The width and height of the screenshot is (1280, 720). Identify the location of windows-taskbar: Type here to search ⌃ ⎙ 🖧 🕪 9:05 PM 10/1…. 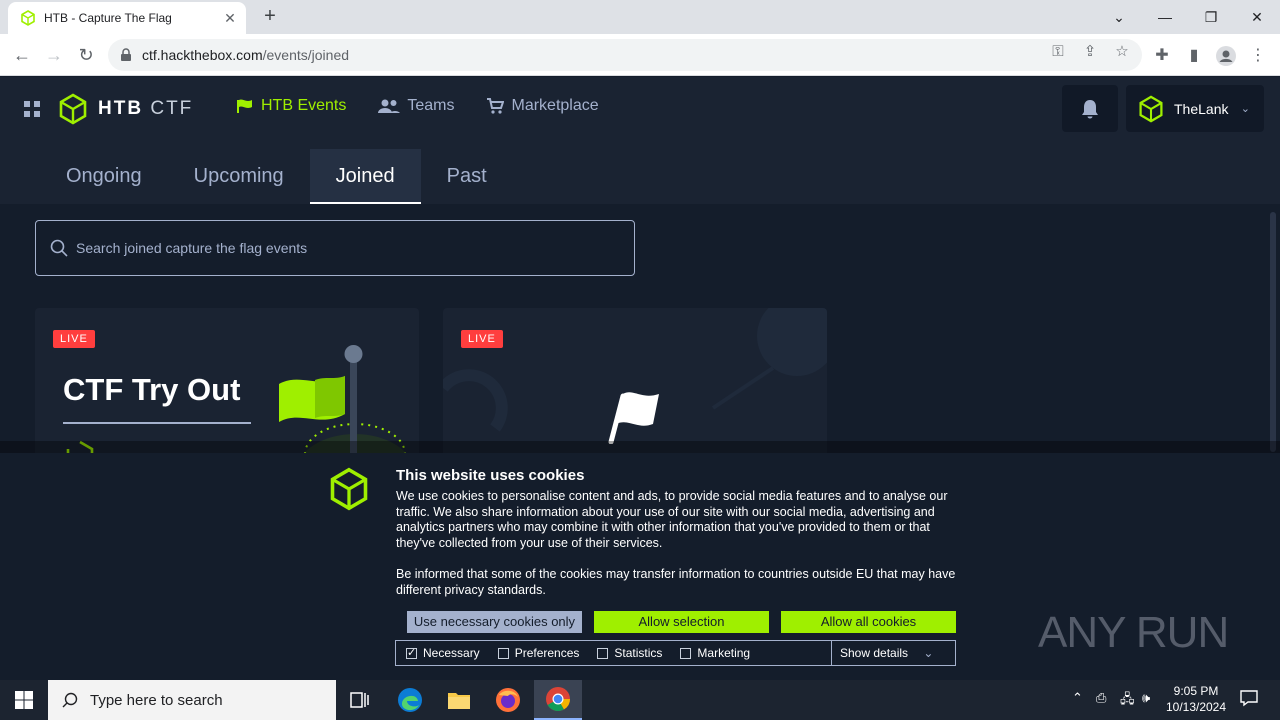
(640, 700).